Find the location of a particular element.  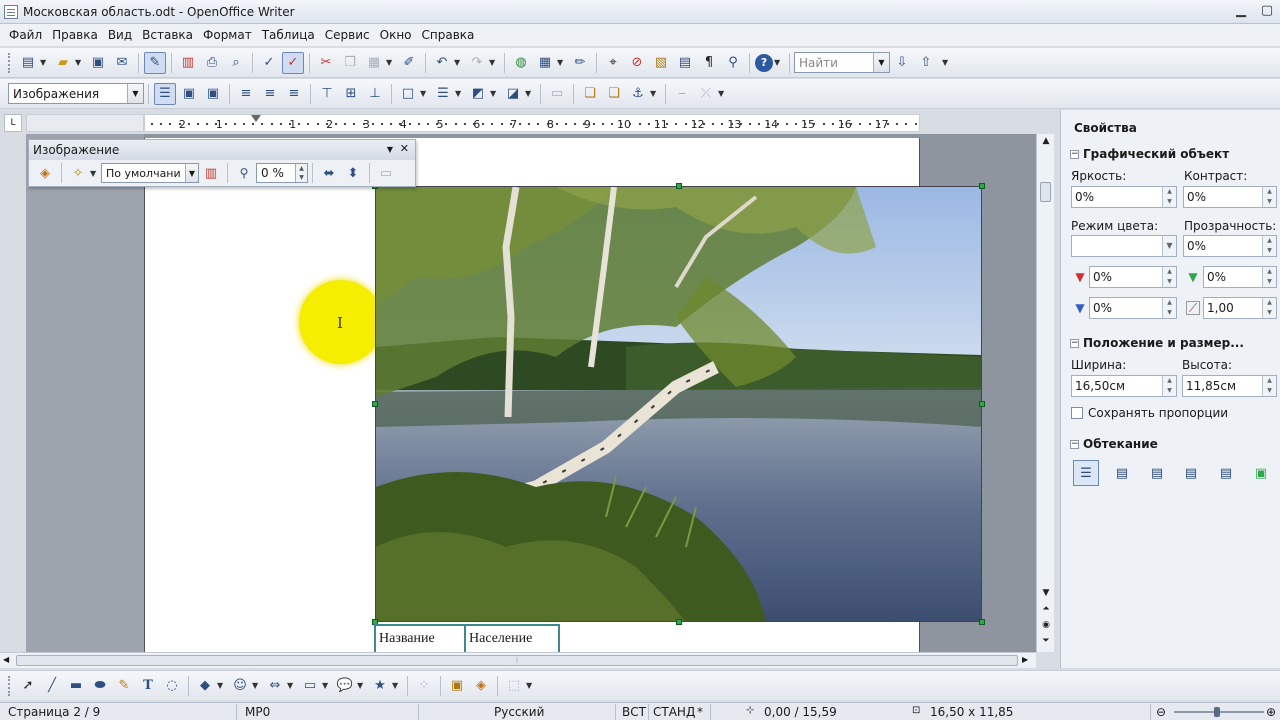

horizontal-scrollbar: ◀ ⦙ ▶ is located at coordinates (518, 660).